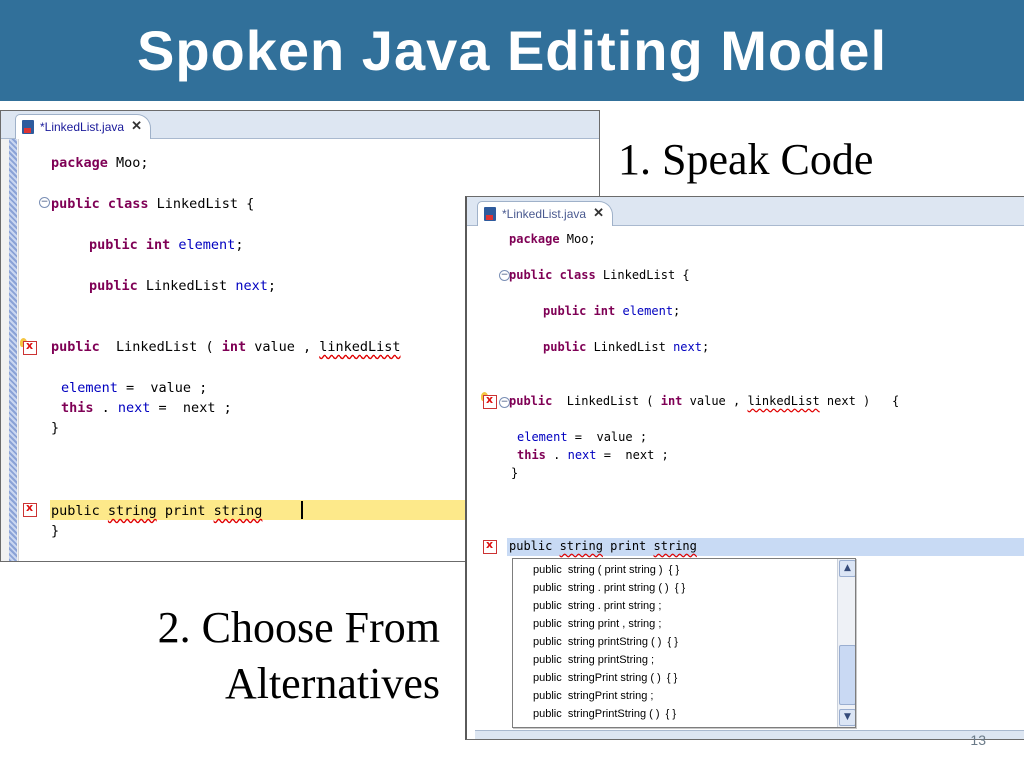 The image size is (1024, 768). What do you see at coordinates (332, 683) in the screenshot?
I see `caption-line: Alternatives` at bounding box center [332, 683].